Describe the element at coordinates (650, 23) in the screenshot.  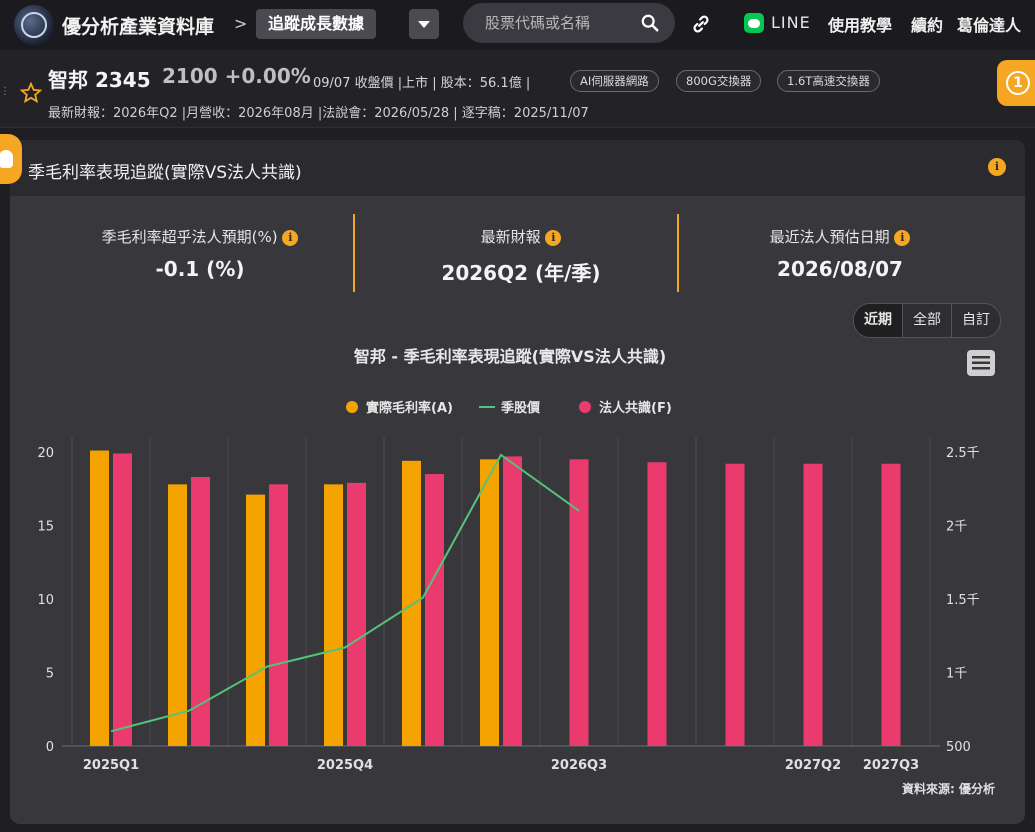
I see `search-icon` at that location.